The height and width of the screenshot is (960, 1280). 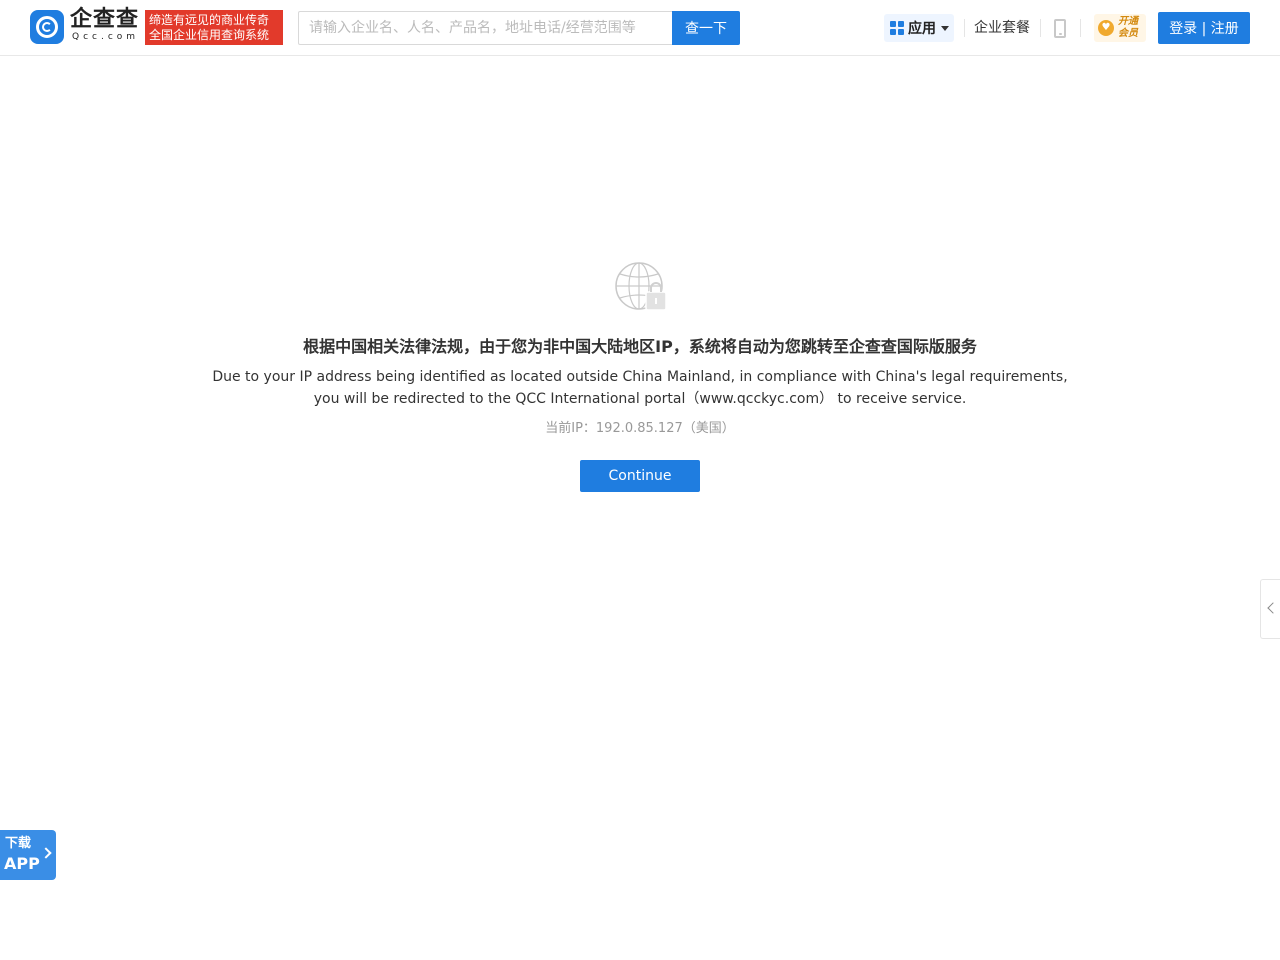 I want to click on download-app-label-app: APP, so click(x=22, y=863).